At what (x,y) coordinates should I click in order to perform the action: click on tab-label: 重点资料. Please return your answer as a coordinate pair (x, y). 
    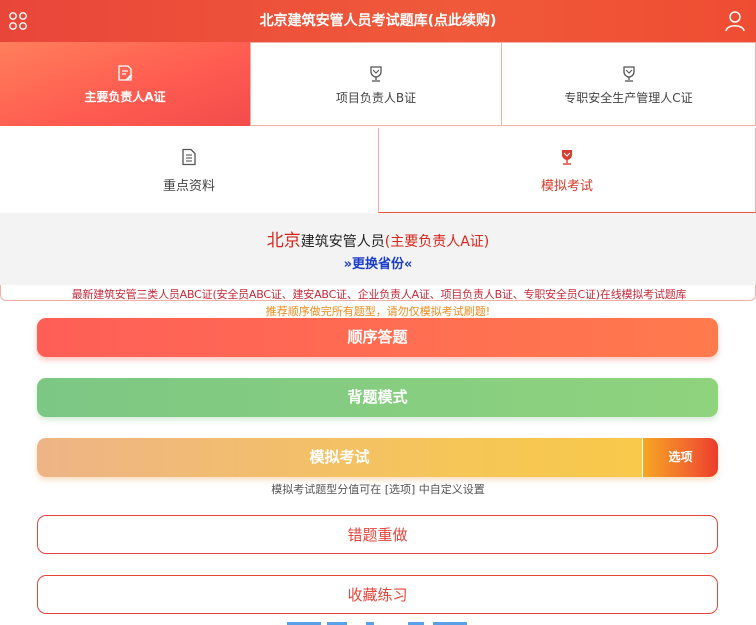
    Looking at the image, I should click on (188, 186).